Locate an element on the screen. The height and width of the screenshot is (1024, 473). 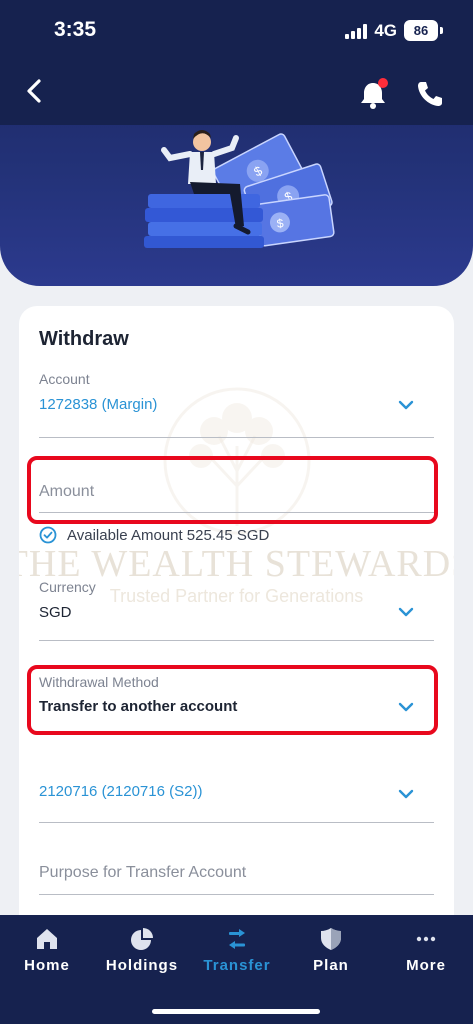
top-bar: 3:35 4G 86 is located at coordinates (236, 62).